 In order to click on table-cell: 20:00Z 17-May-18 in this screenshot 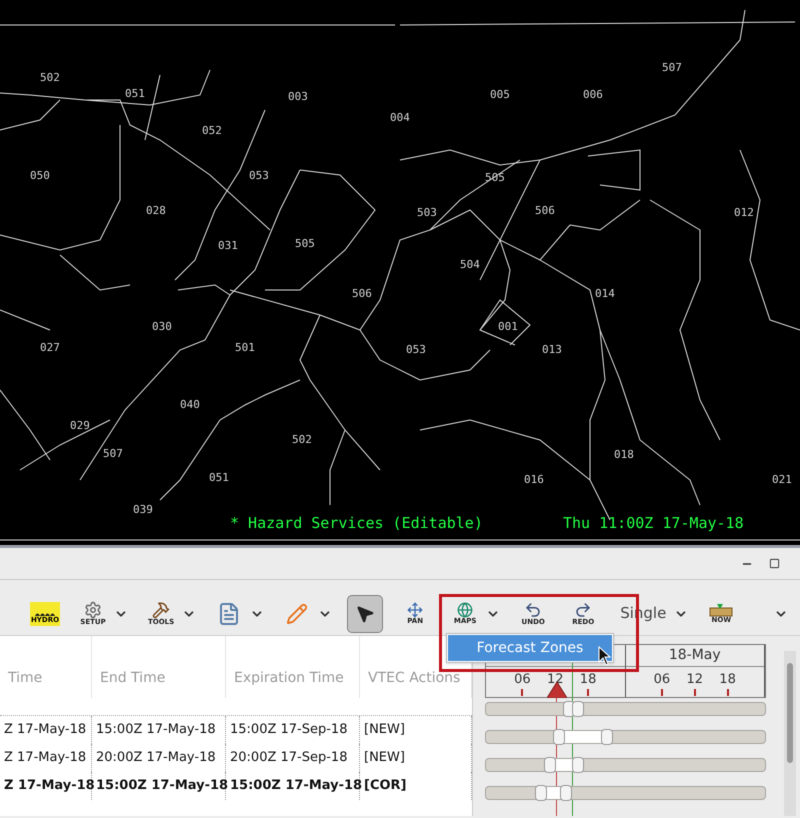, I will do `click(159, 758)`.